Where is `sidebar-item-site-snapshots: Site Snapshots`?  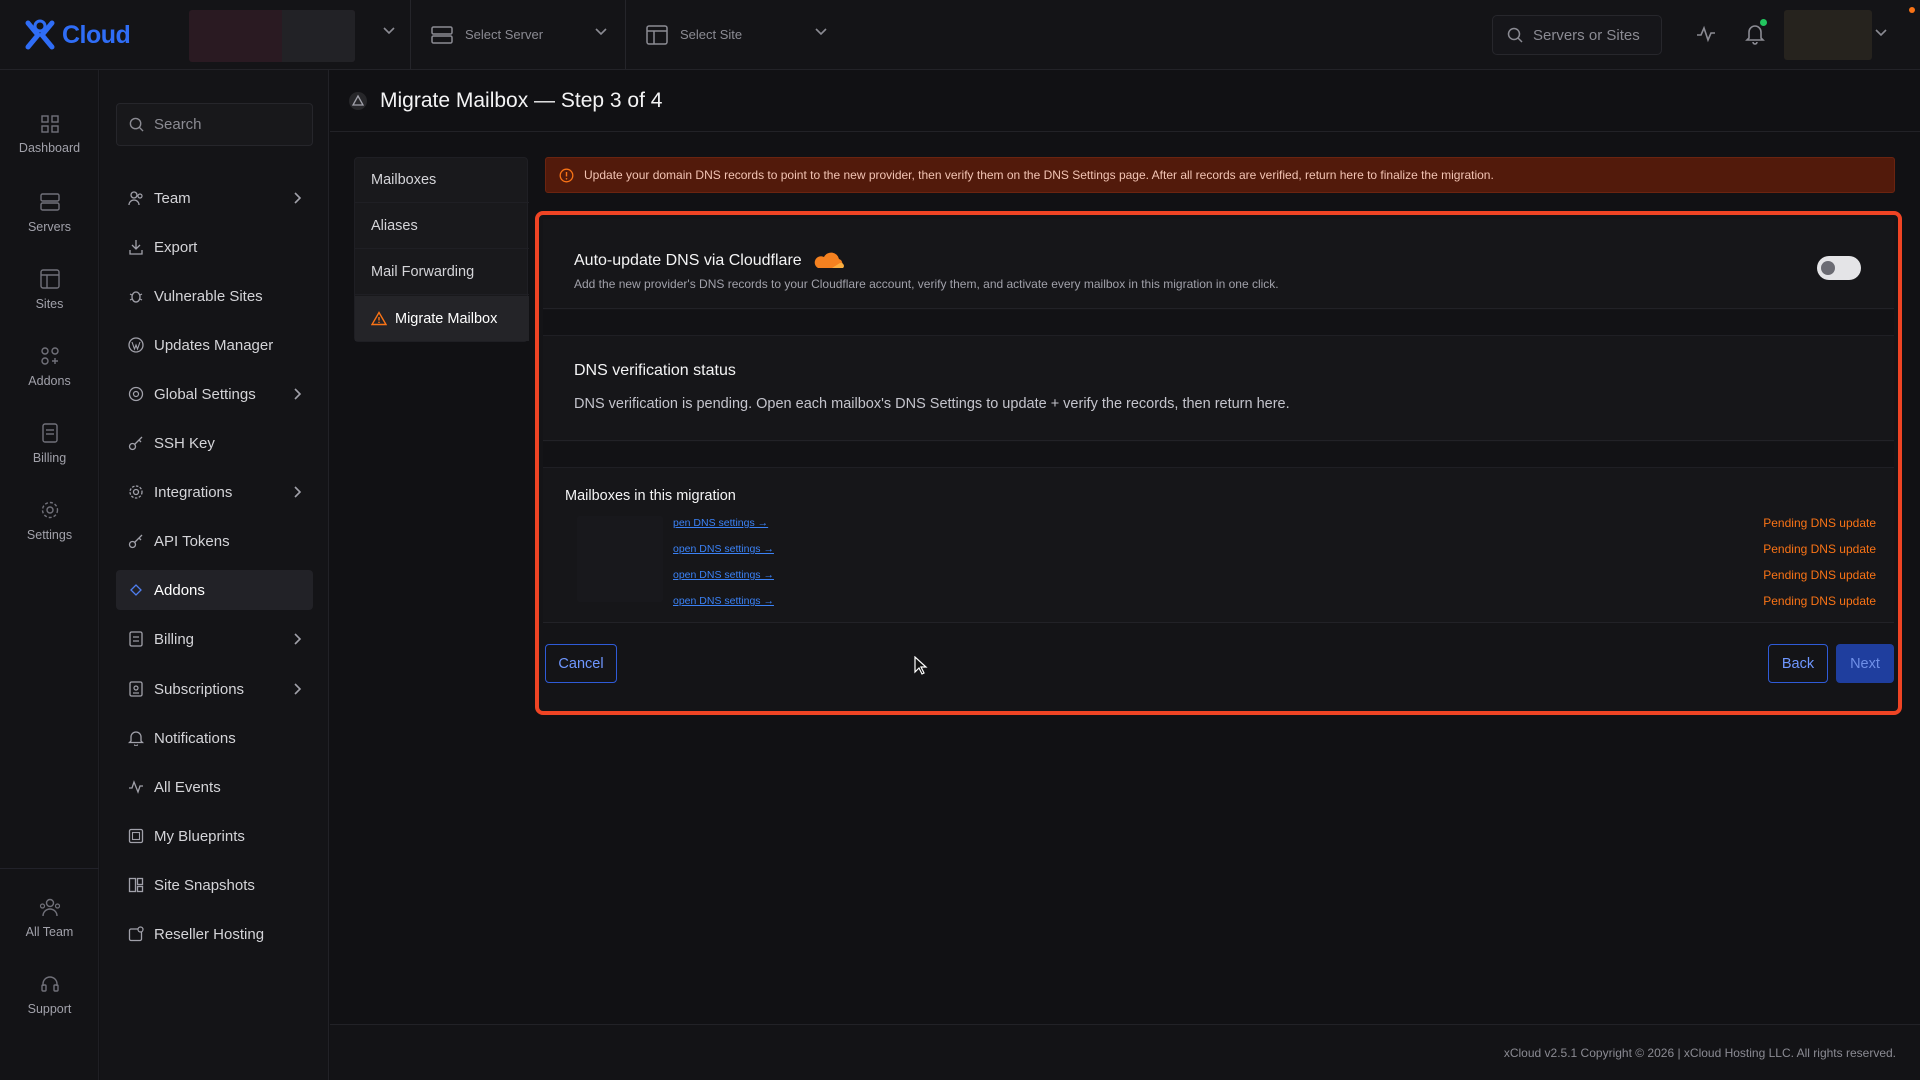
sidebar-item-site-snapshots: Site Snapshots is located at coordinates (214, 885).